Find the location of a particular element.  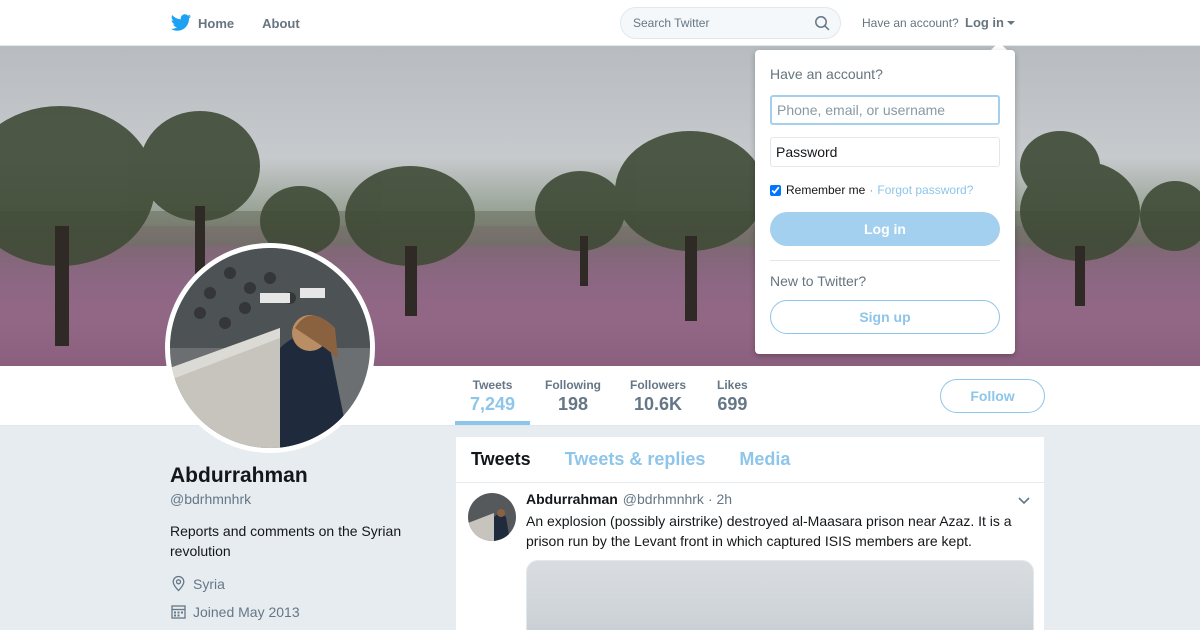

tweet-avatar is located at coordinates (492, 517).